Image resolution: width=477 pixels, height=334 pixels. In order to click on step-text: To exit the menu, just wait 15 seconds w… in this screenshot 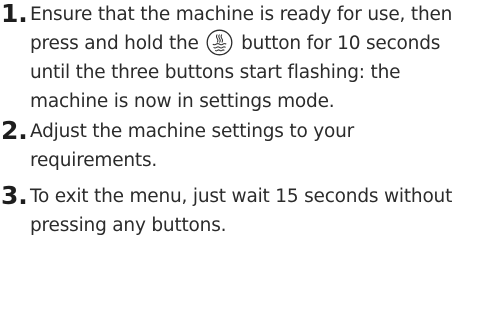, I will do `click(241, 211)`.